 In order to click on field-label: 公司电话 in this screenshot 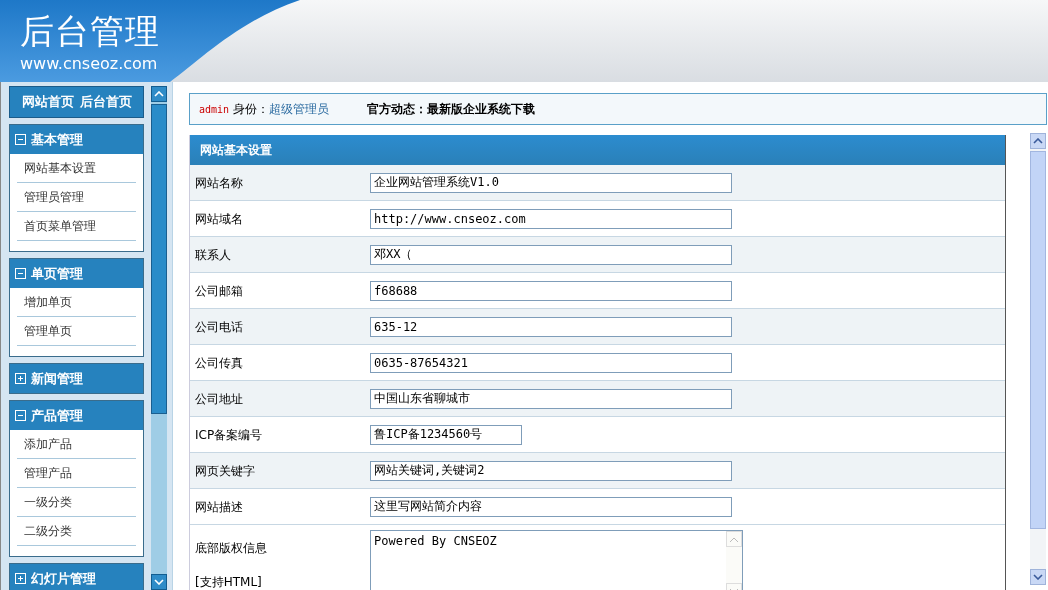, I will do `click(219, 326)`.